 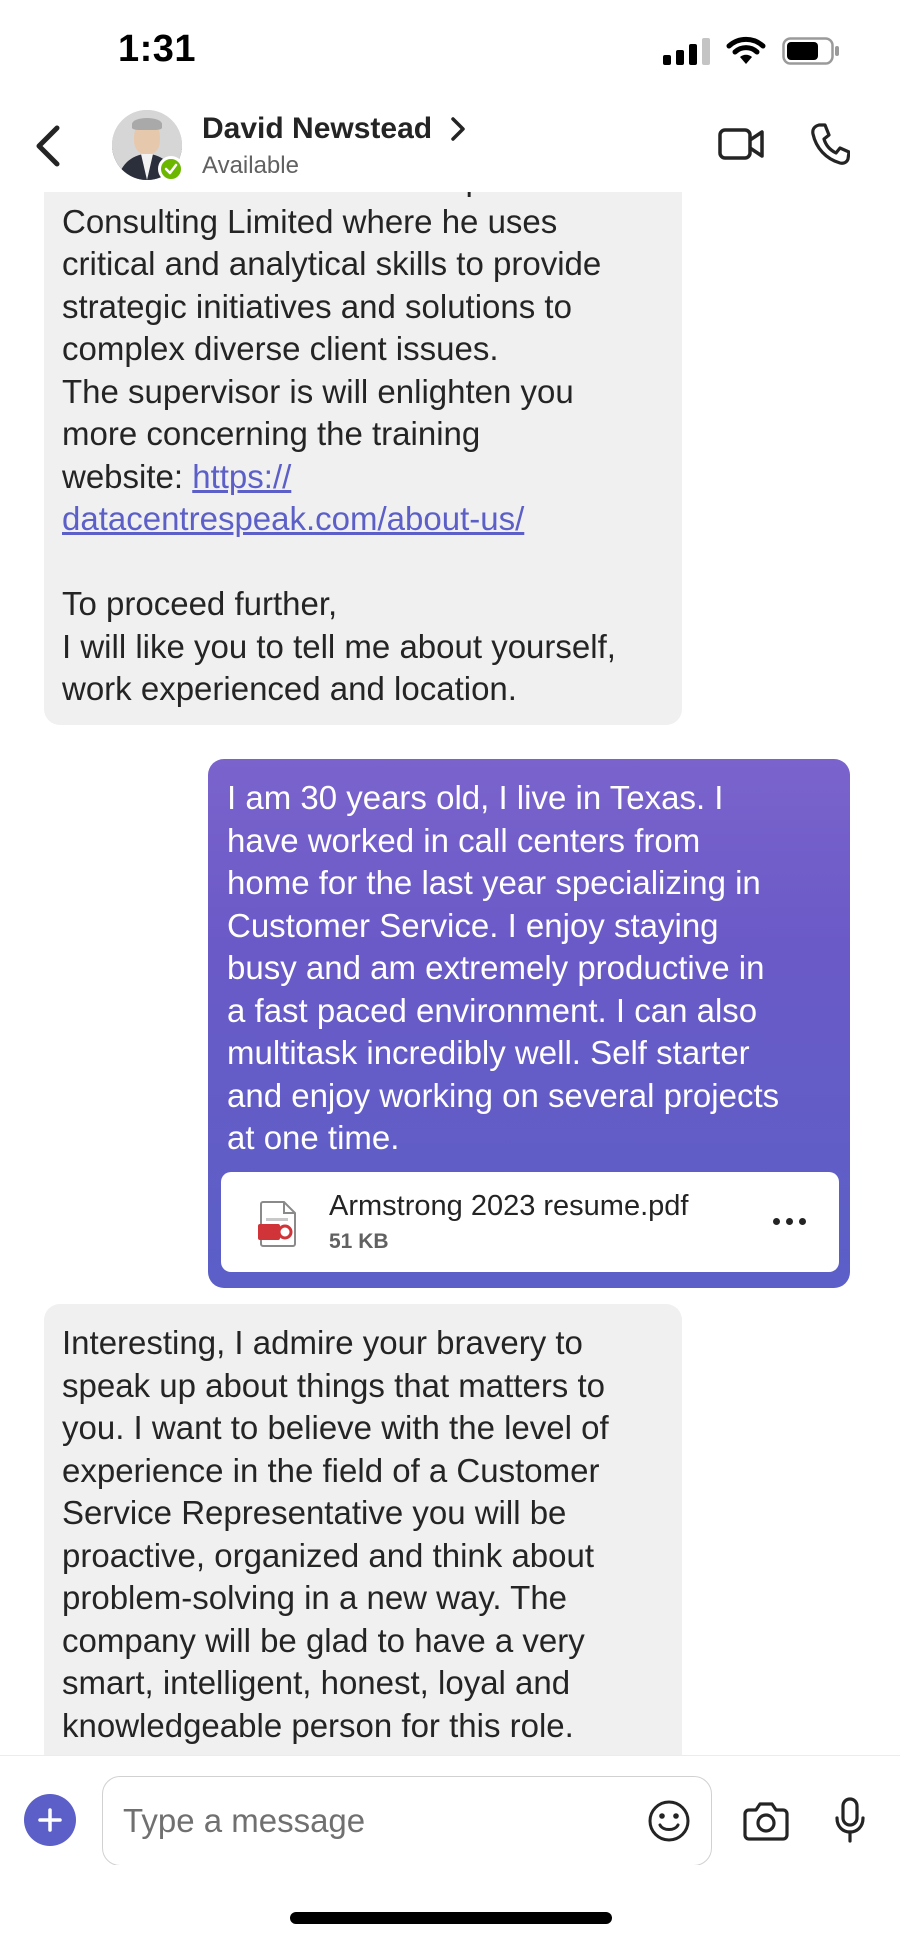 I want to click on emoji-smile-icon, so click(x=669, y=1821).